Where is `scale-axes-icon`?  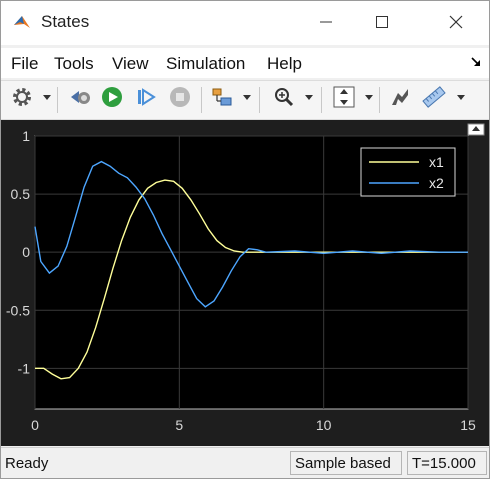
scale-axes-icon is located at coordinates (344, 99).